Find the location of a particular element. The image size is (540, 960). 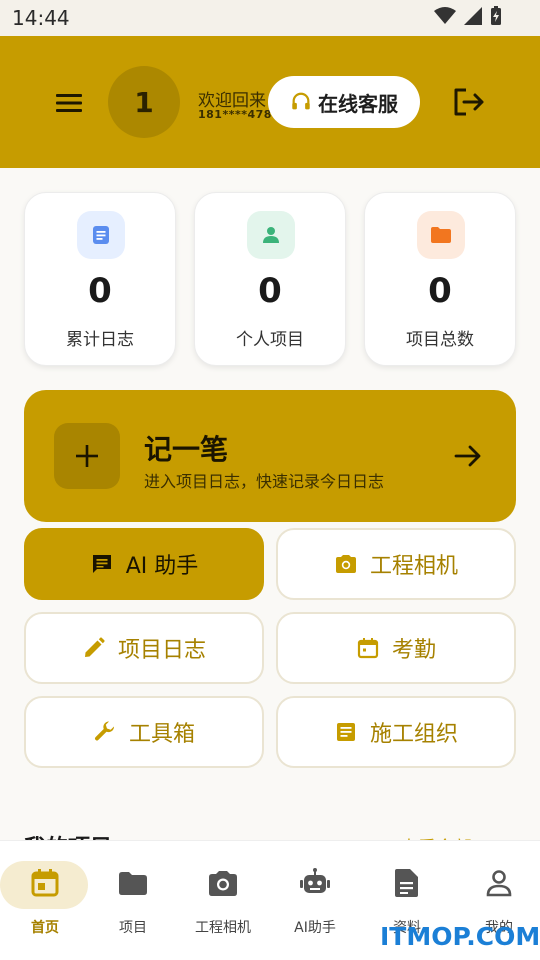

list-icon is located at coordinates (345, 732).